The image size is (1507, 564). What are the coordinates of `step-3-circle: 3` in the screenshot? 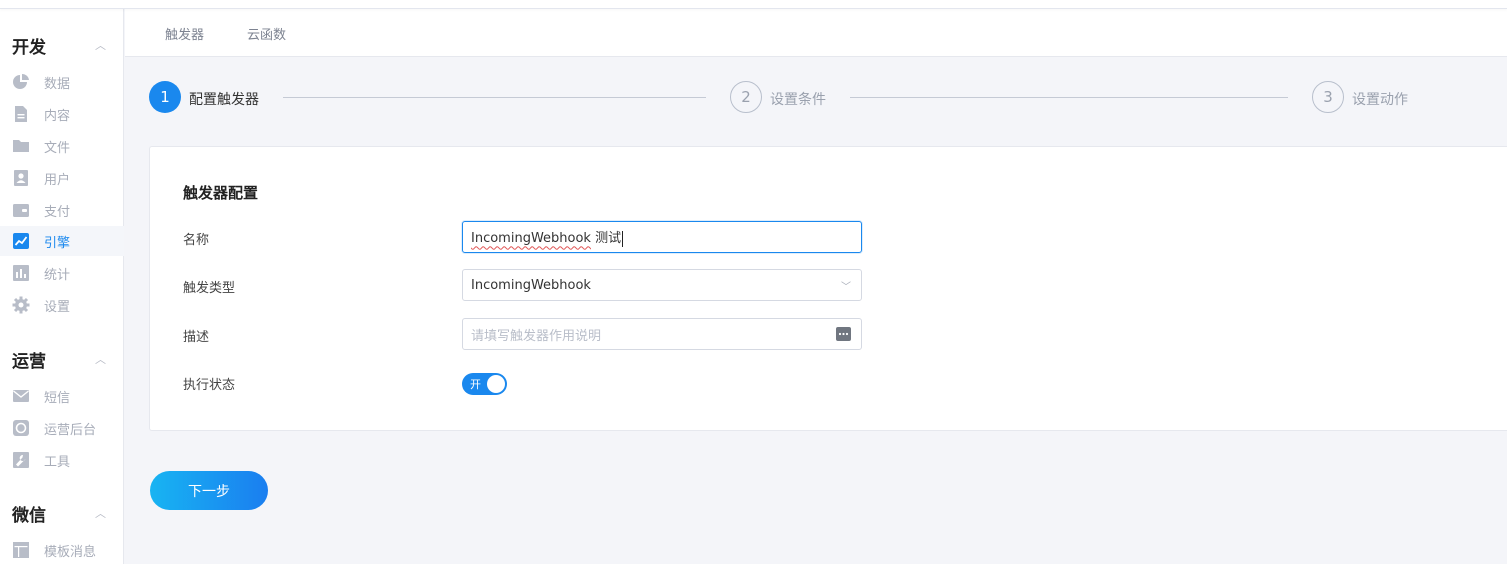 It's located at (1328, 97).